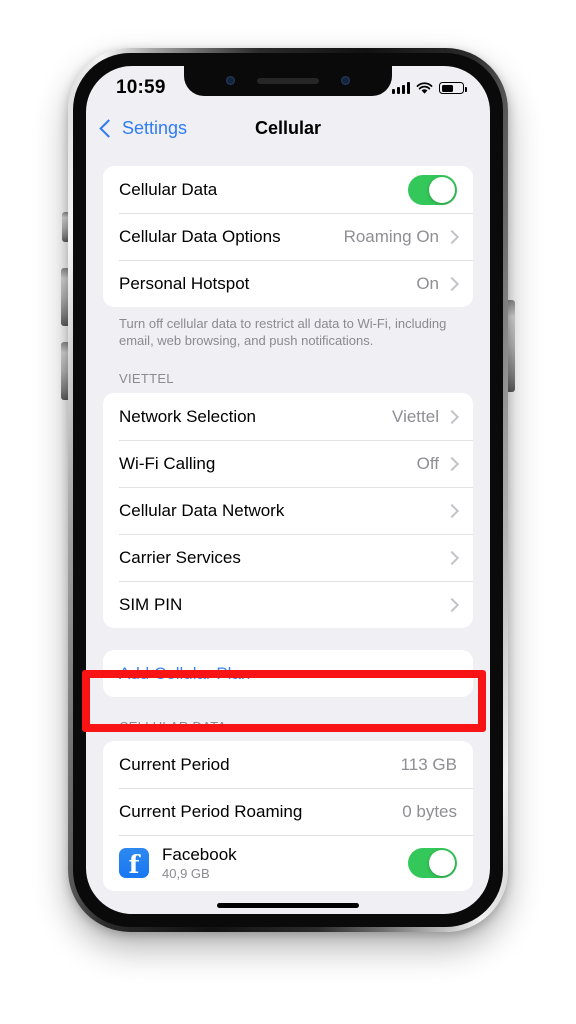  Describe the element at coordinates (168, 189) in the screenshot. I see `row-label: Cellular Data` at that location.